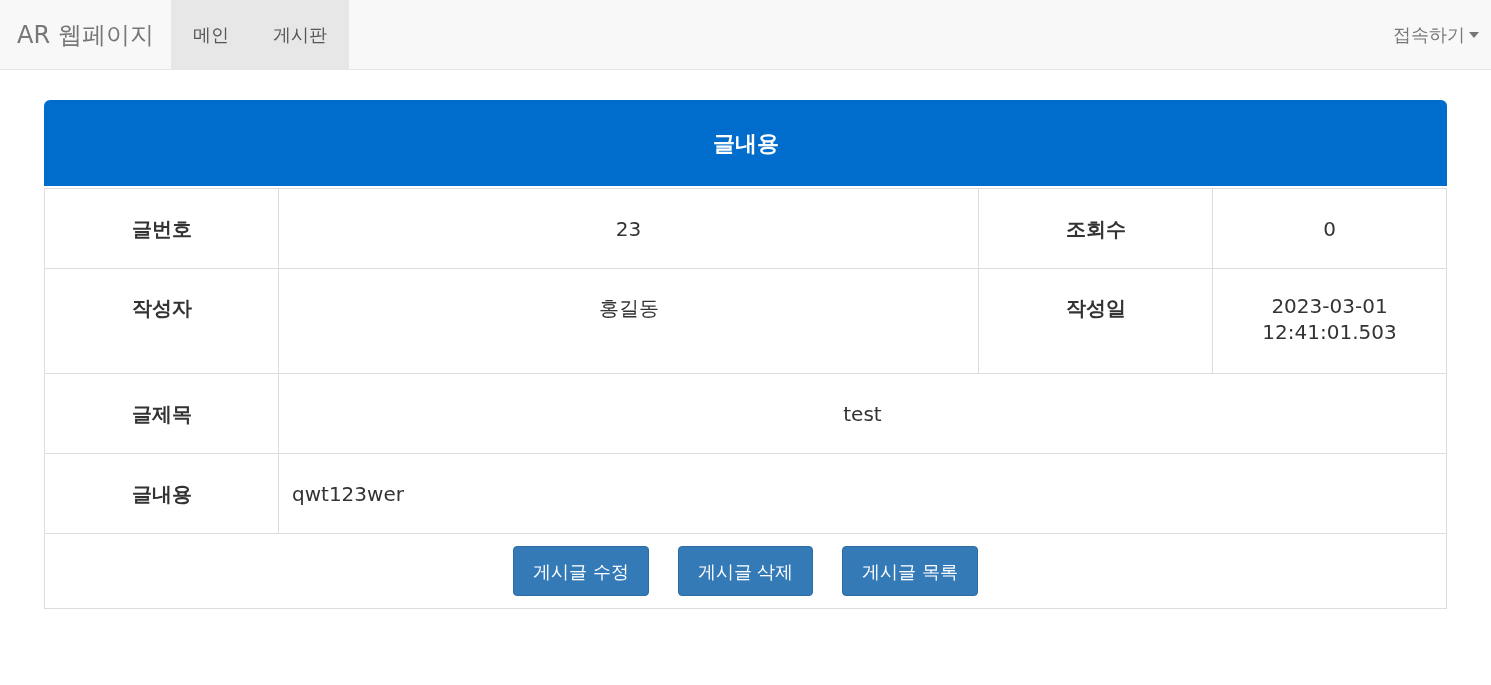 The width and height of the screenshot is (1491, 685). I want to click on field-label: 글제목, so click(161, 413).